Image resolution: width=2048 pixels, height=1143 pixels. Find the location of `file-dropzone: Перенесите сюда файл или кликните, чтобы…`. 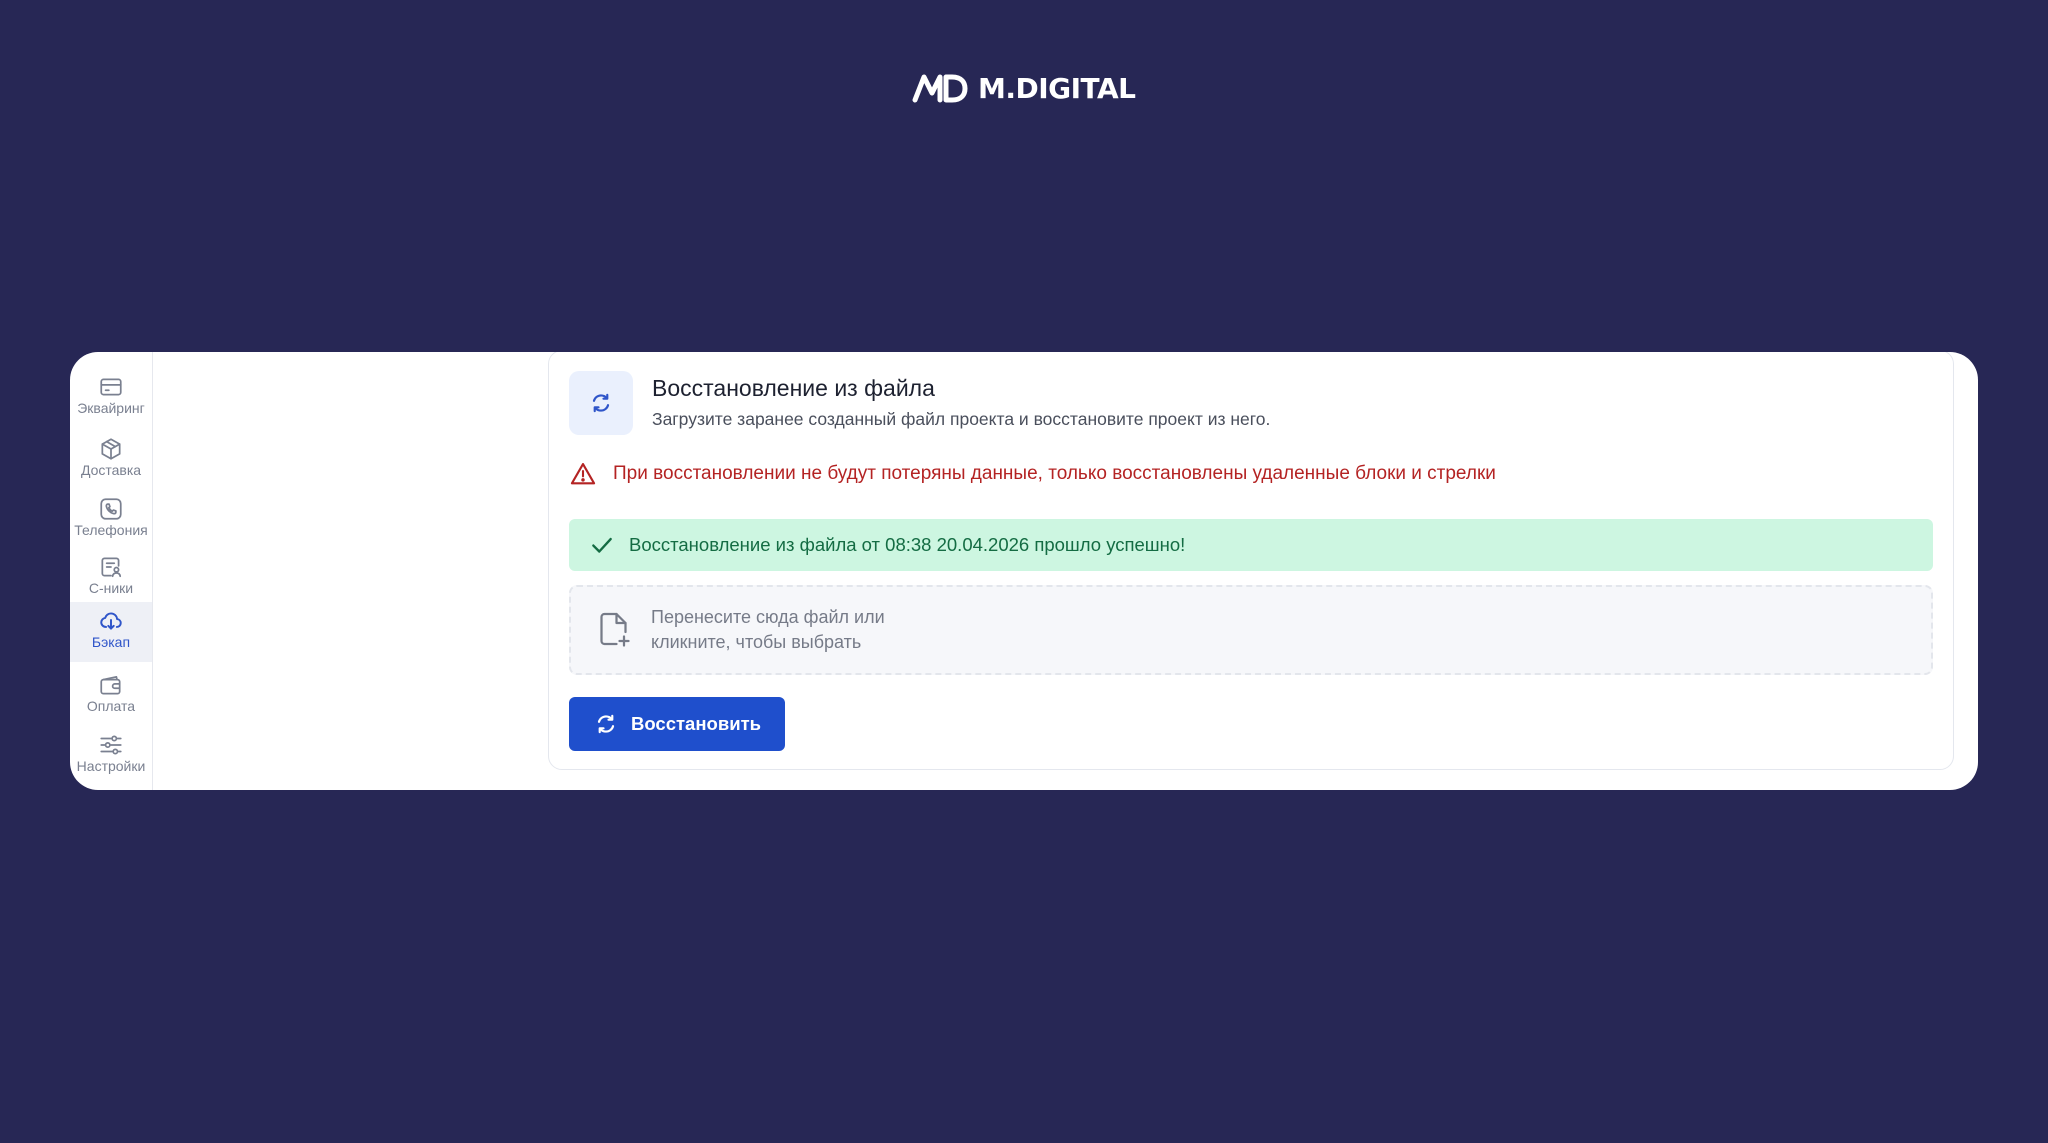

file-dropzone: Перенесите сюда файл или кликните, чтобы… is located at coordinates (1251, 630).